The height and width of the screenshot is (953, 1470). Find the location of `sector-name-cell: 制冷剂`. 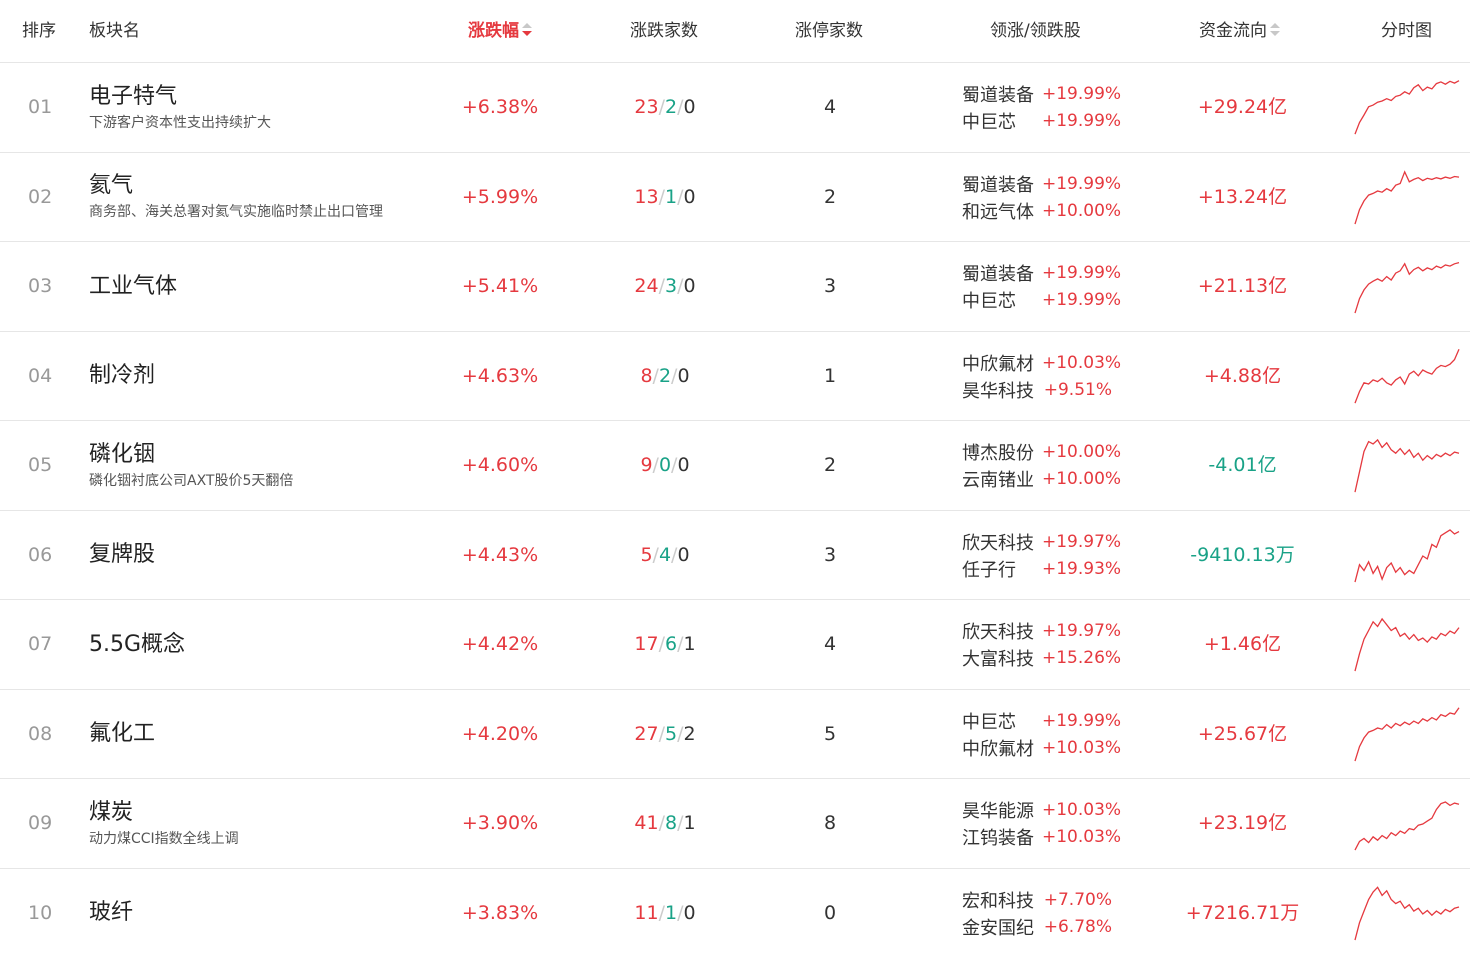

sector-name-cell: 制冷剂 is located at coordinates (122, 376).